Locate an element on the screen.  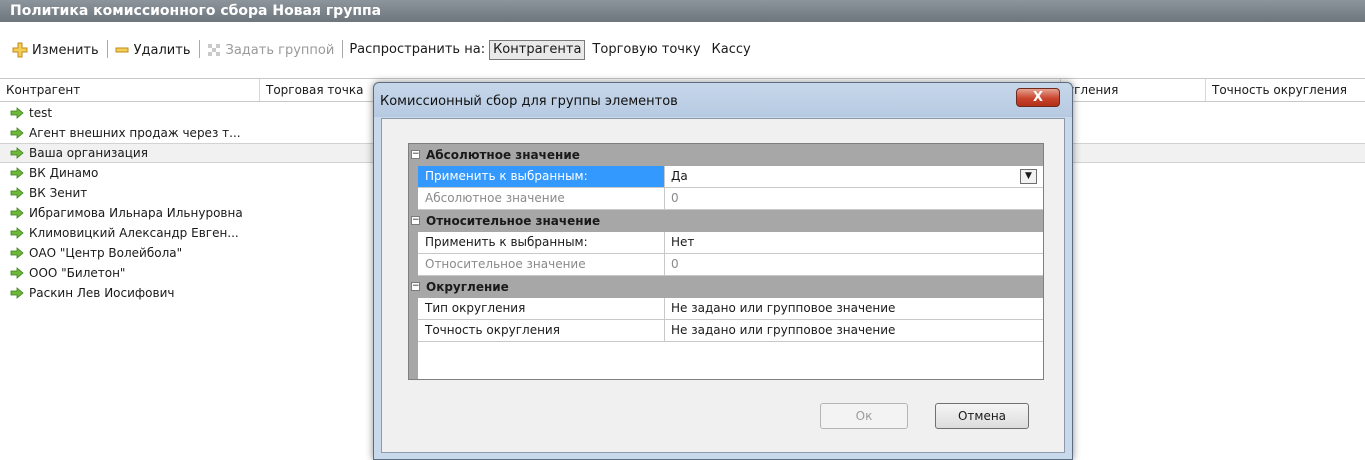
row-label: Раскин Лев Иосифович is located at coordinates (102, 293).